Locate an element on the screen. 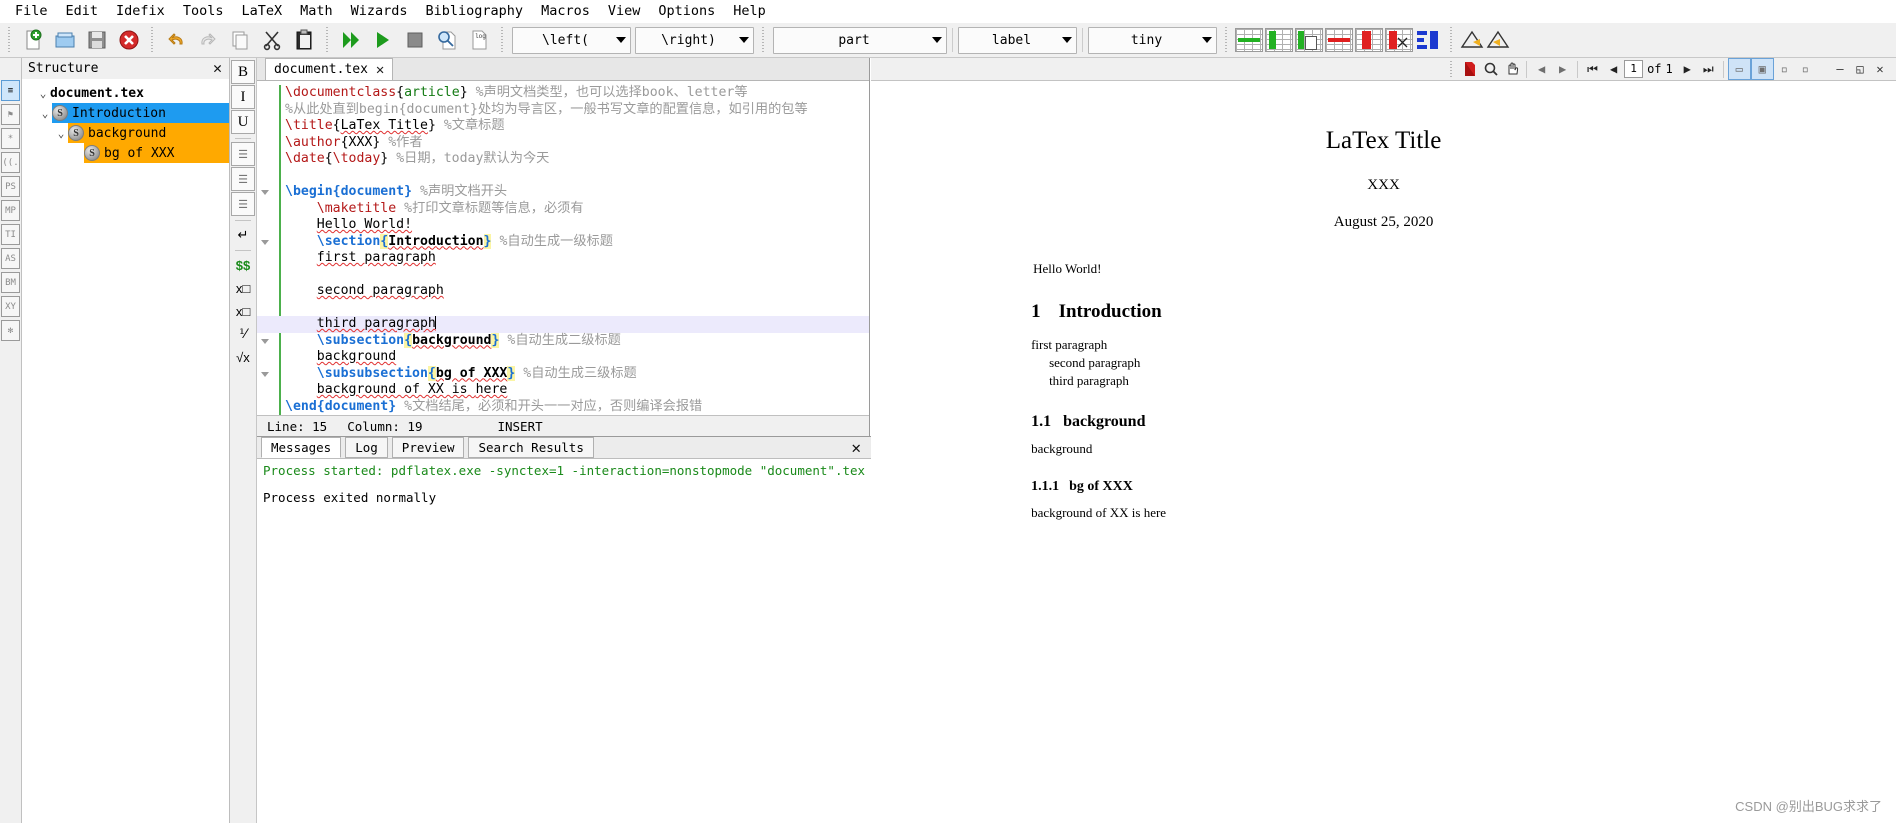 The height and width of the screenshot is (823, 1896). section-level-select: part is located at coordinates (860, 40).